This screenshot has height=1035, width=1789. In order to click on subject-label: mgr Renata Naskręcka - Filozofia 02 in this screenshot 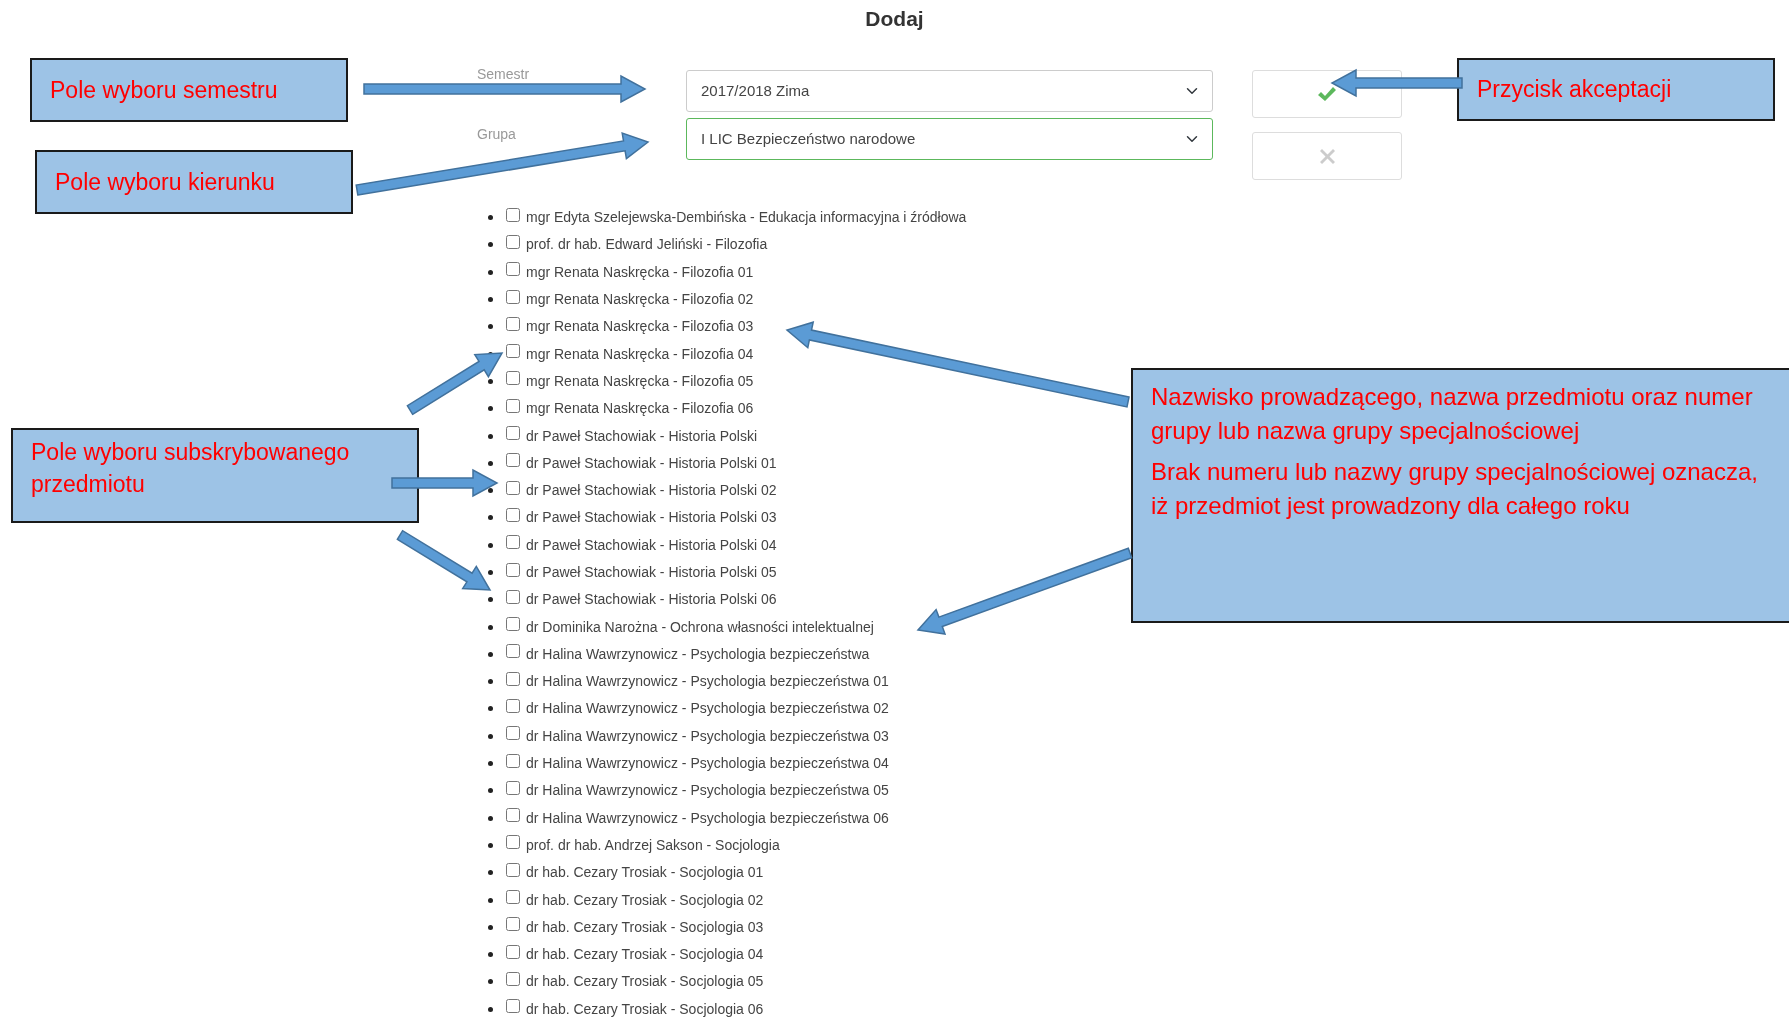, I will do `click(640, 300)`.